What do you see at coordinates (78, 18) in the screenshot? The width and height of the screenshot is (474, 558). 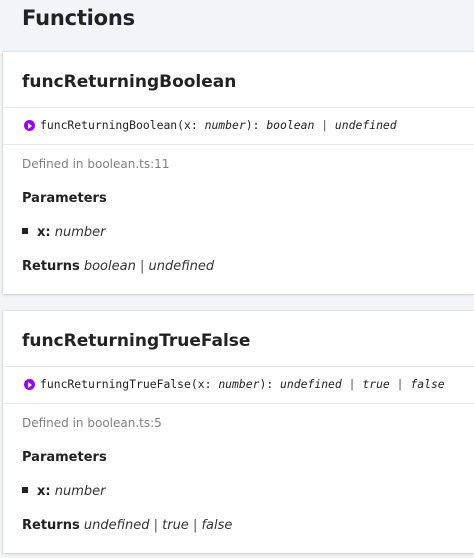 I see `page-title: Functions` at bounding box center [78, 18].